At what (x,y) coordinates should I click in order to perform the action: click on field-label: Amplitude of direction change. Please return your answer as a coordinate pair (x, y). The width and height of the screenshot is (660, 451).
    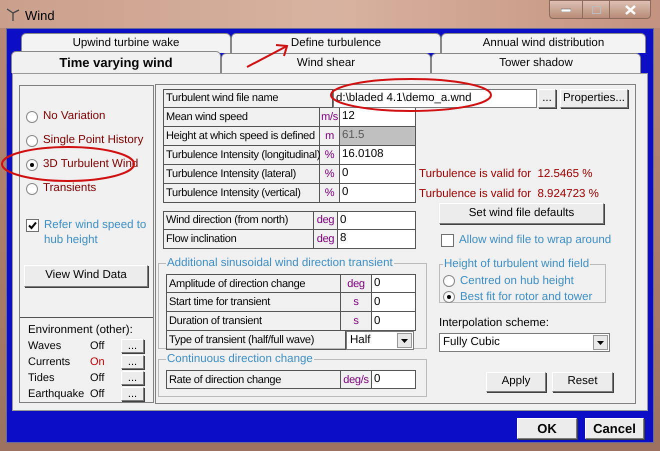
    Looking at the image, I should click on (253, 284).